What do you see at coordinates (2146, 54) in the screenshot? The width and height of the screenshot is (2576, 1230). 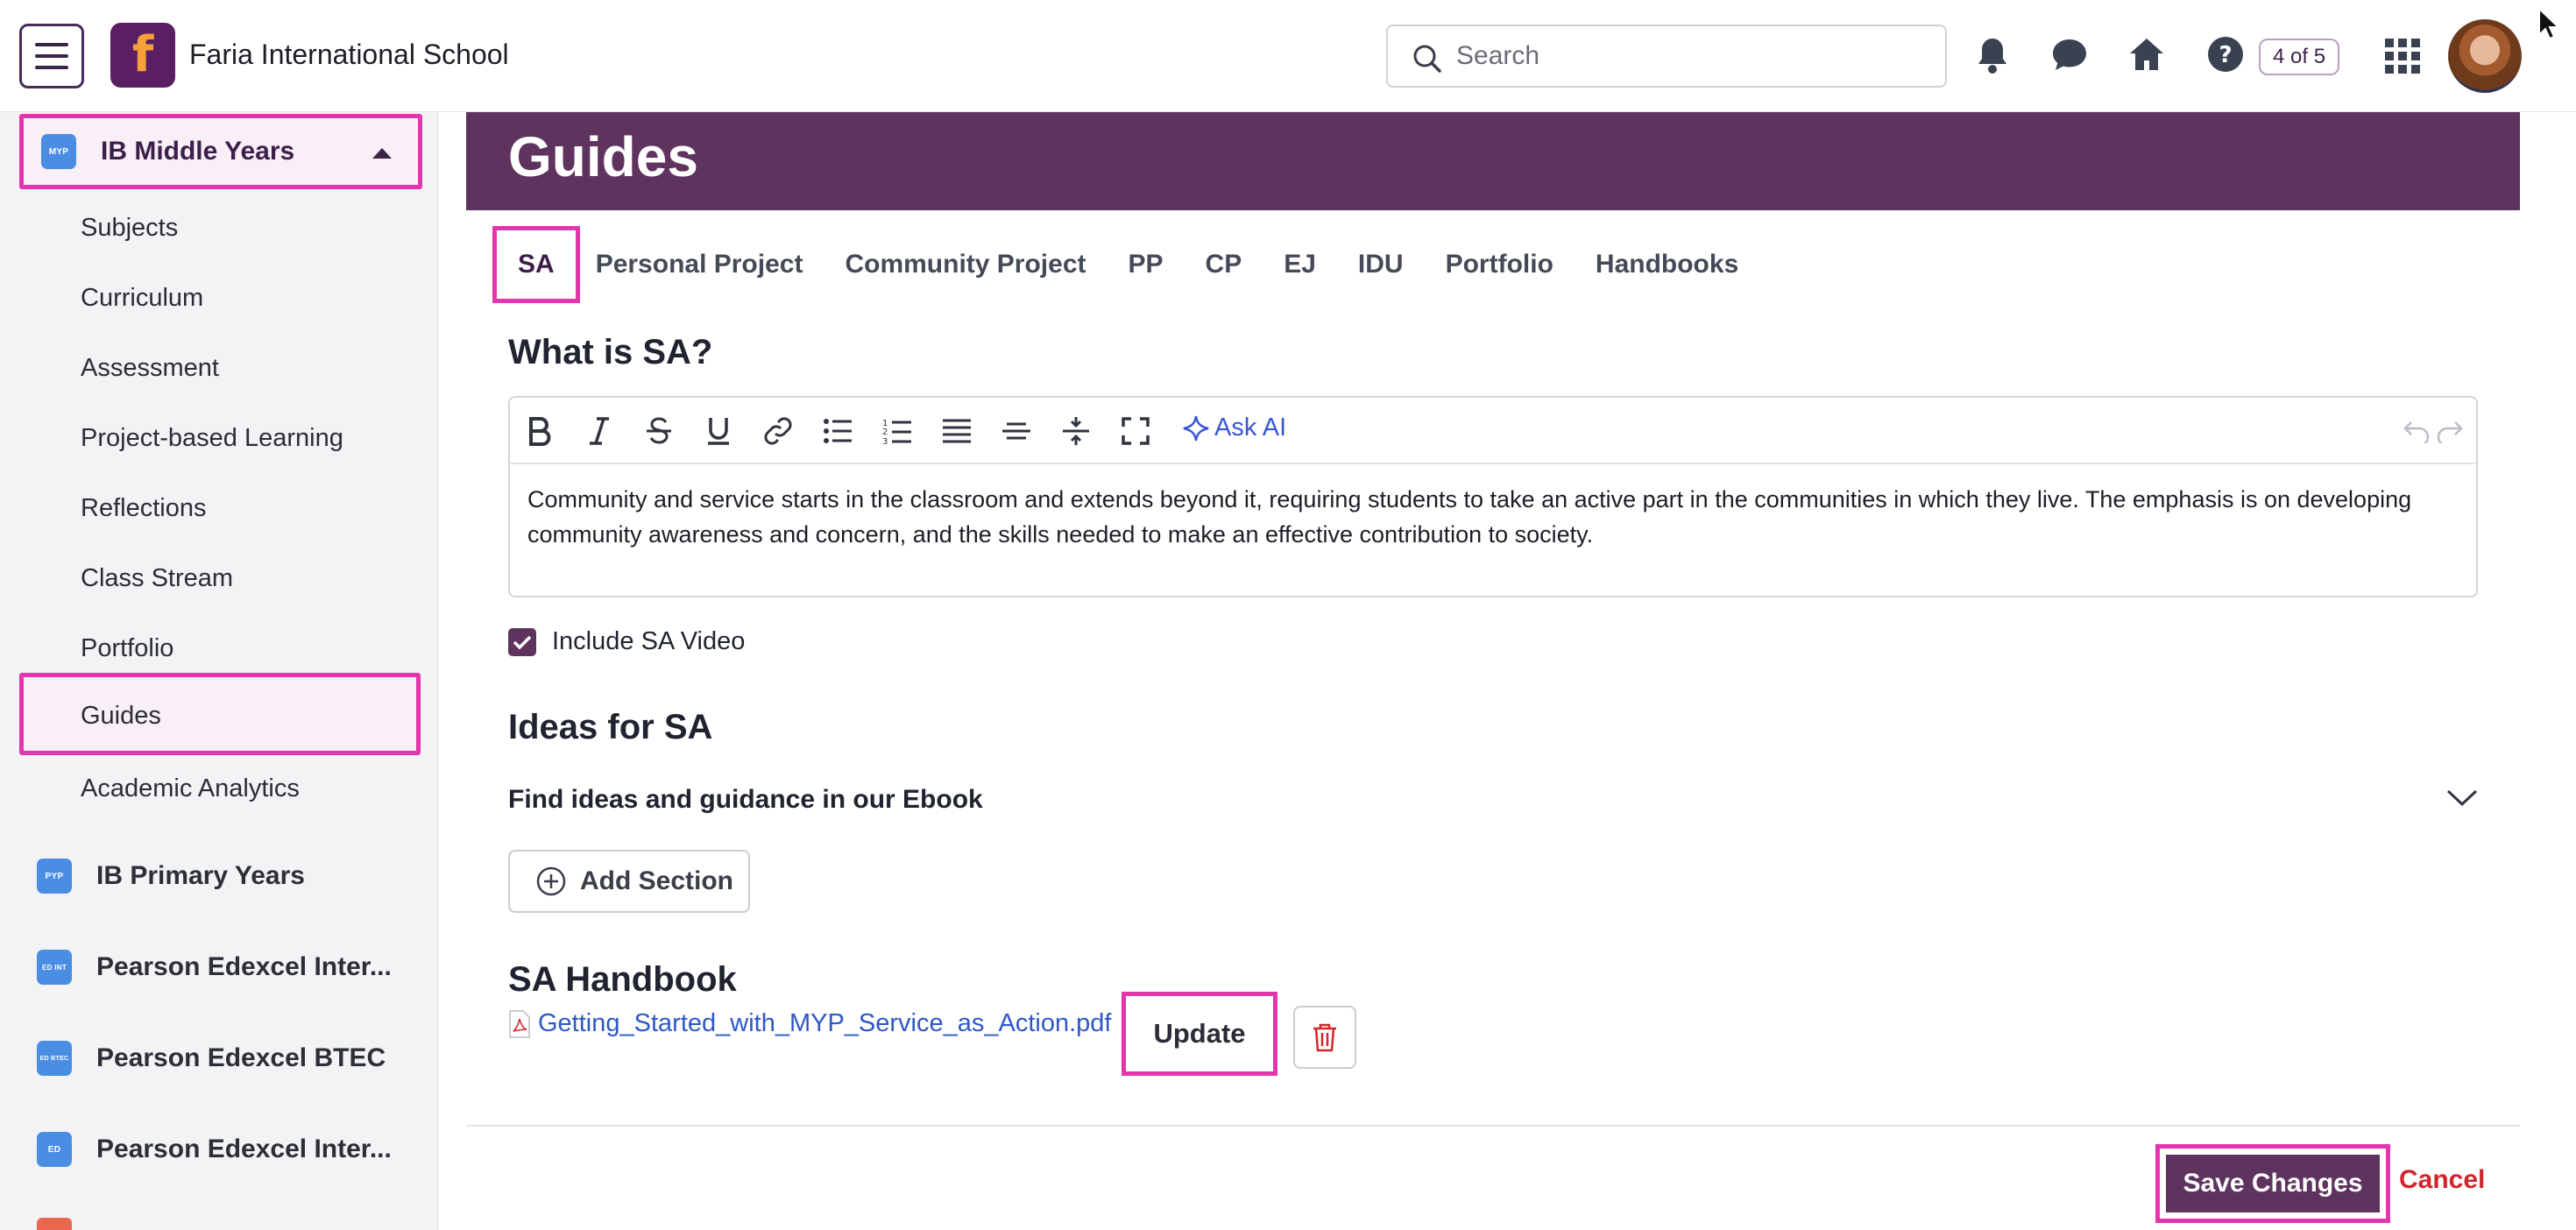 I see `home-icon` at bounding box center [2146, 54].